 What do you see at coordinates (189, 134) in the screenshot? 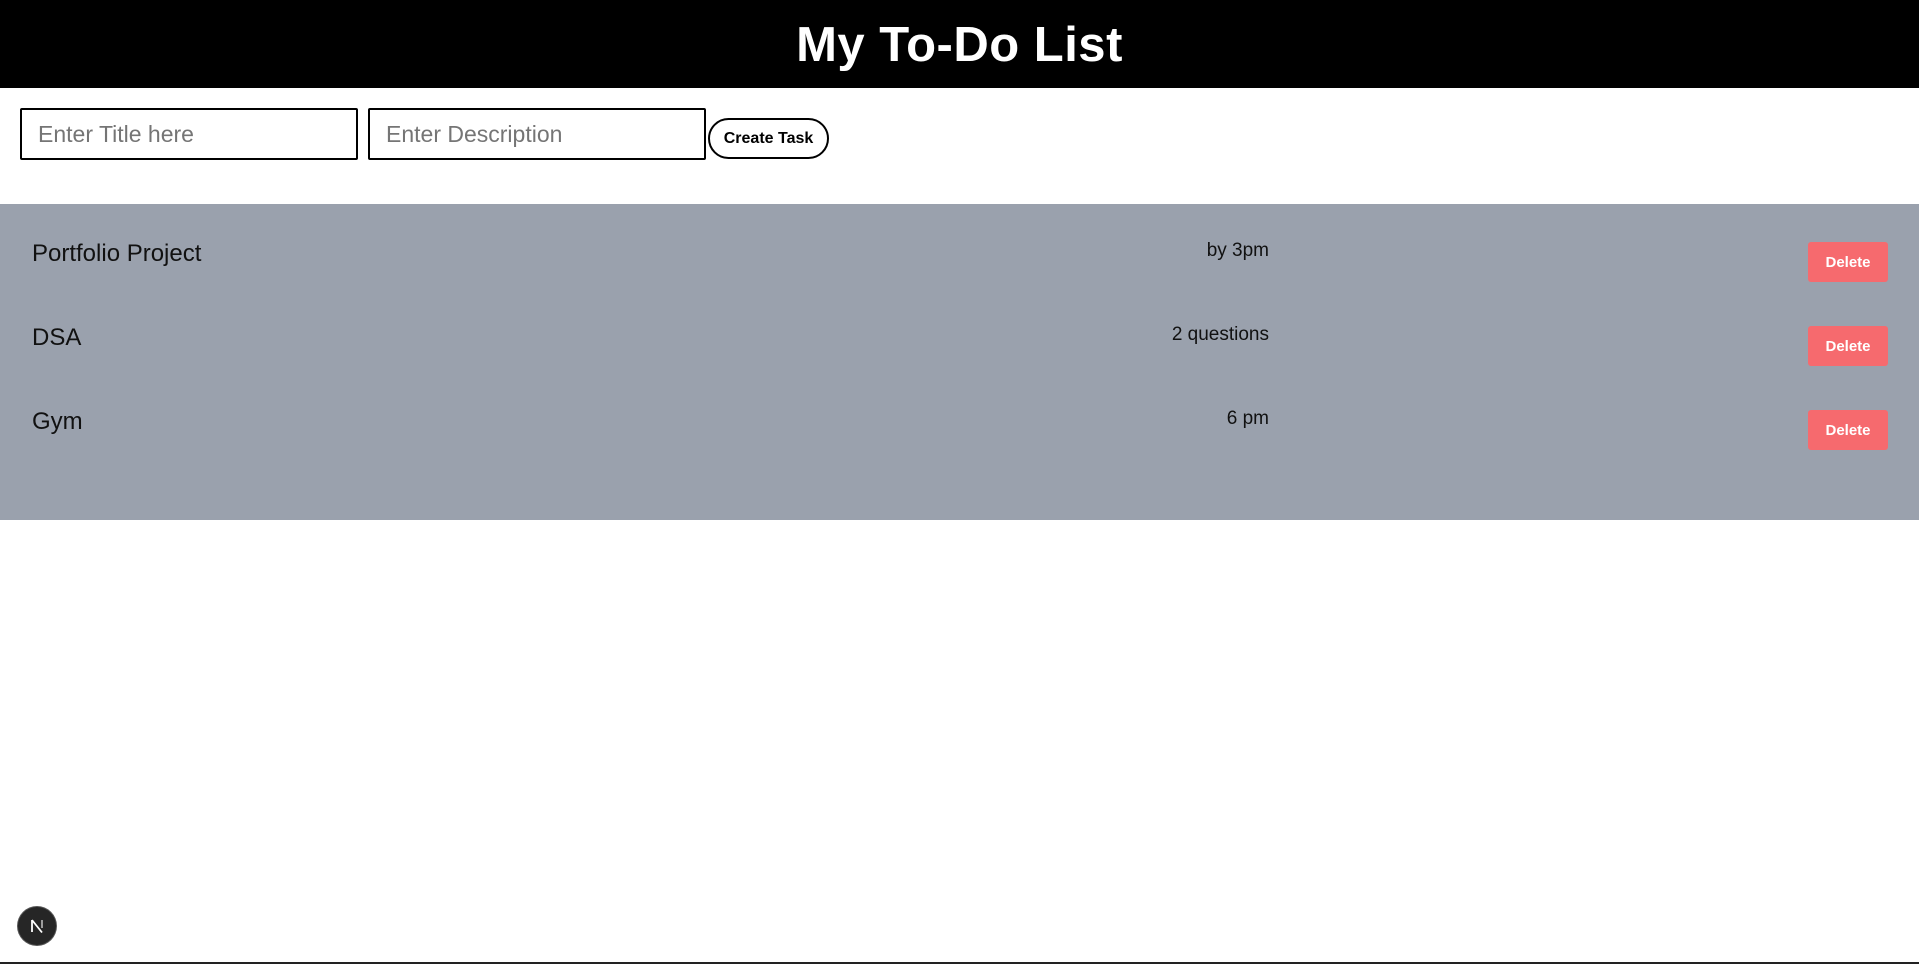
I see `title-input` at bounding box center [189, 134].